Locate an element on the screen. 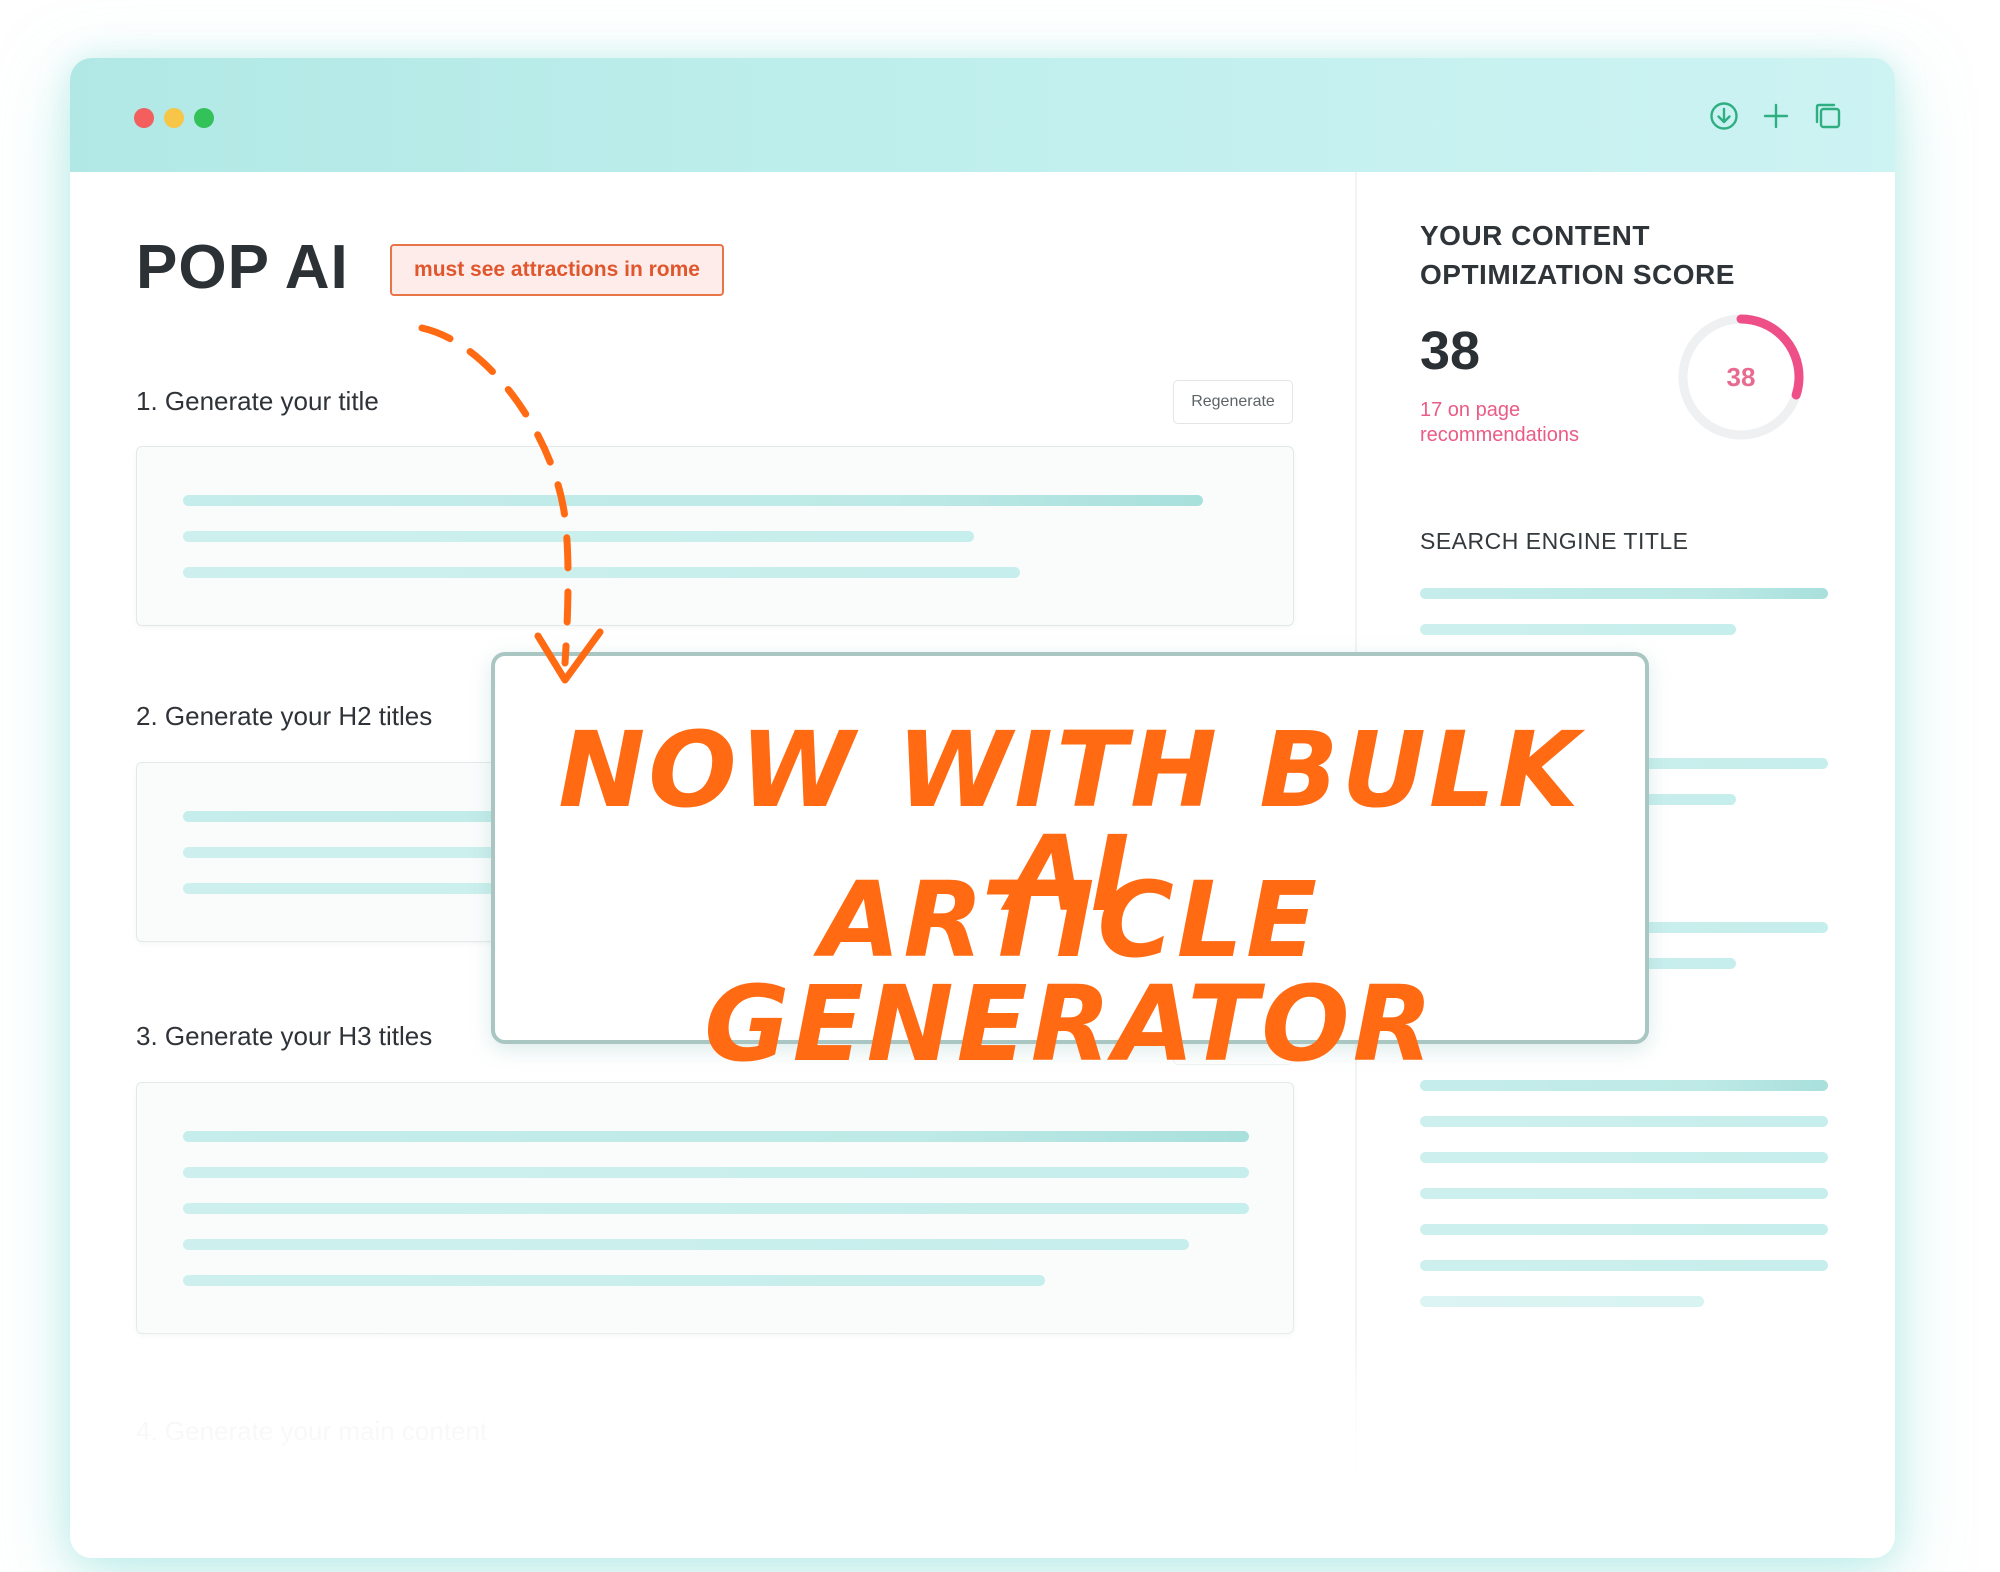 The image size is (2000, 1572). step-3-label: 3. Generate your H3 titles is located at coordinates (284, 1036).